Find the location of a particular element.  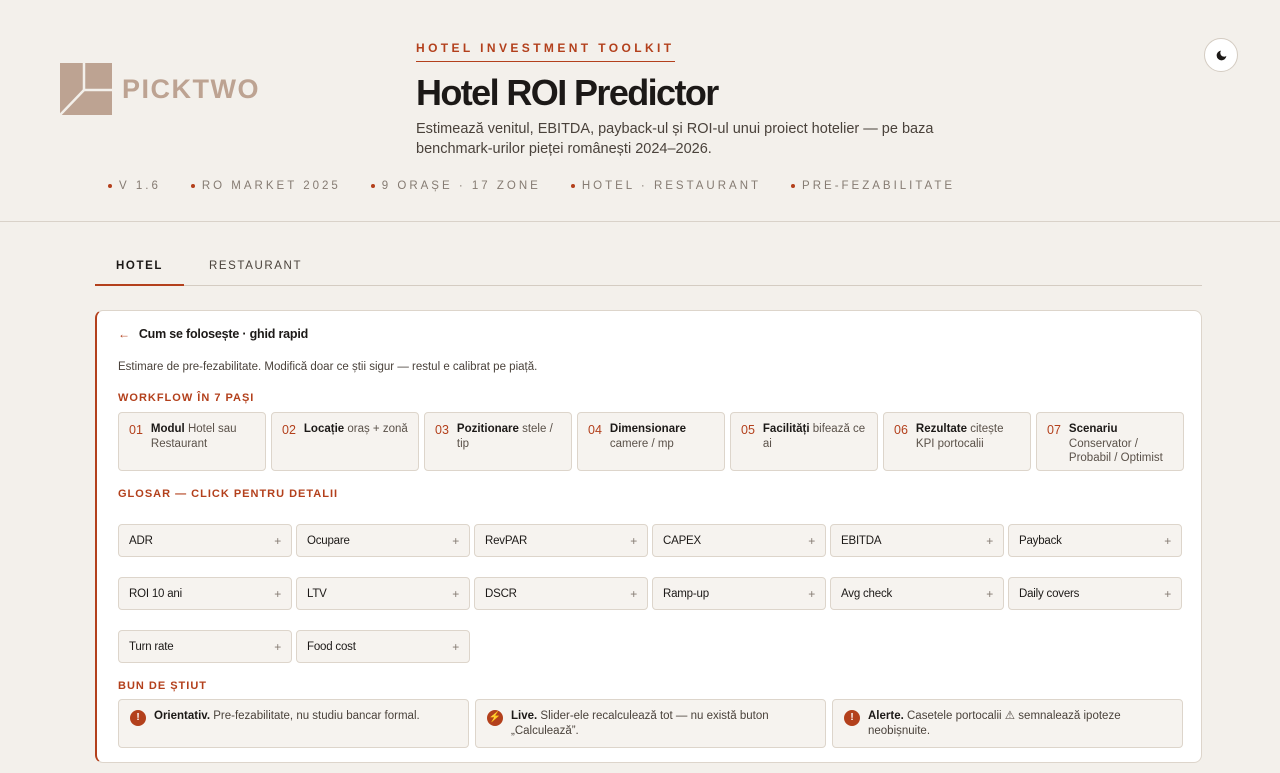

brand-name: PICKTWO is located at coordinates (191, 88).